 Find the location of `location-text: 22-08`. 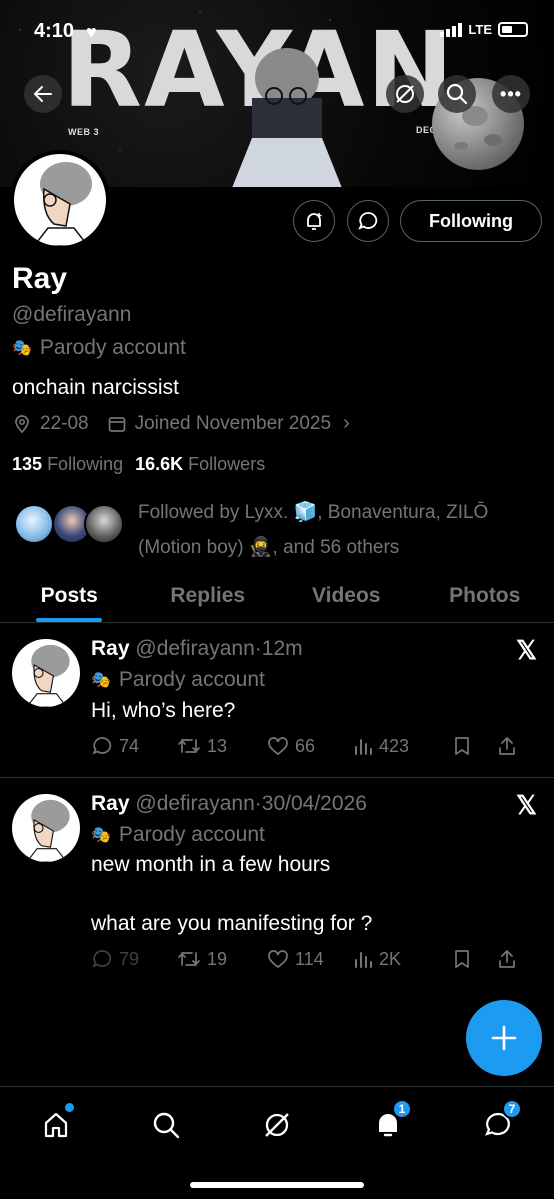

location-text: 22-08 is located at coordinates (64, 423).